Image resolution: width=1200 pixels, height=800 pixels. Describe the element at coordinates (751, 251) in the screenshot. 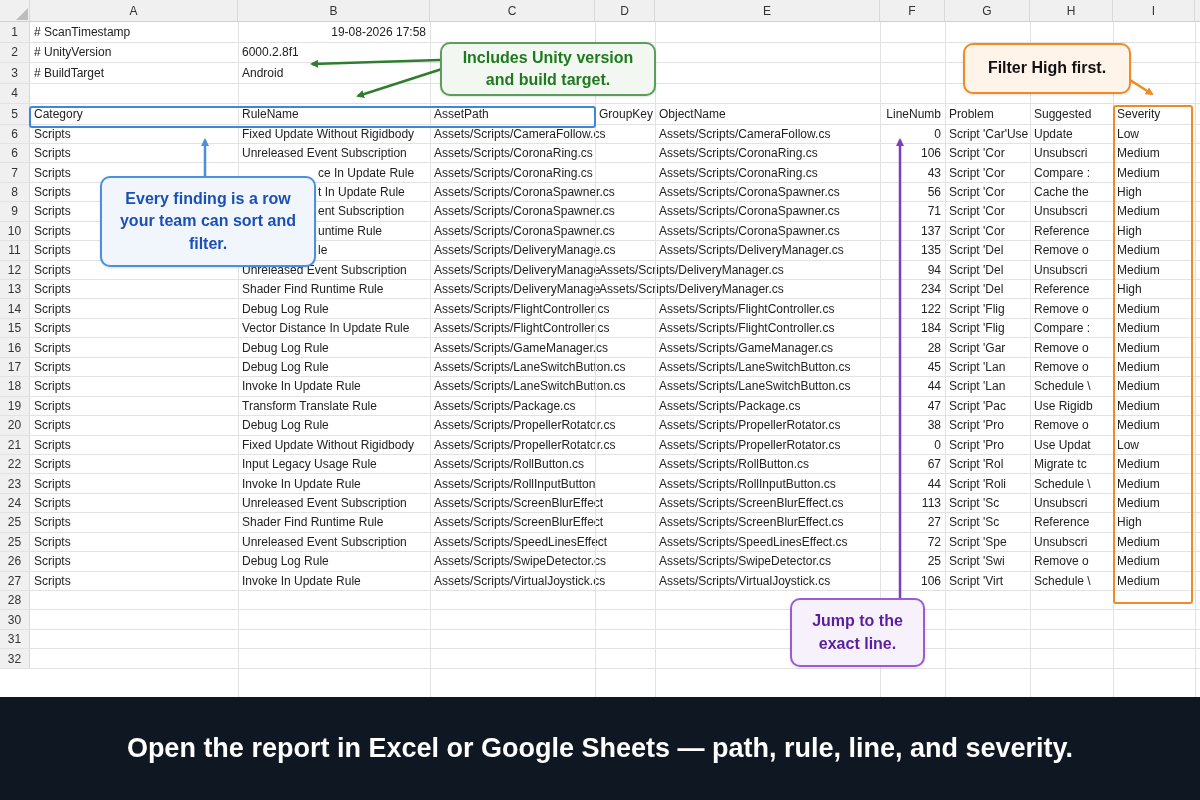

I see `cell-text: Assets/Scripts/DeliveryManager.cs` at that location.